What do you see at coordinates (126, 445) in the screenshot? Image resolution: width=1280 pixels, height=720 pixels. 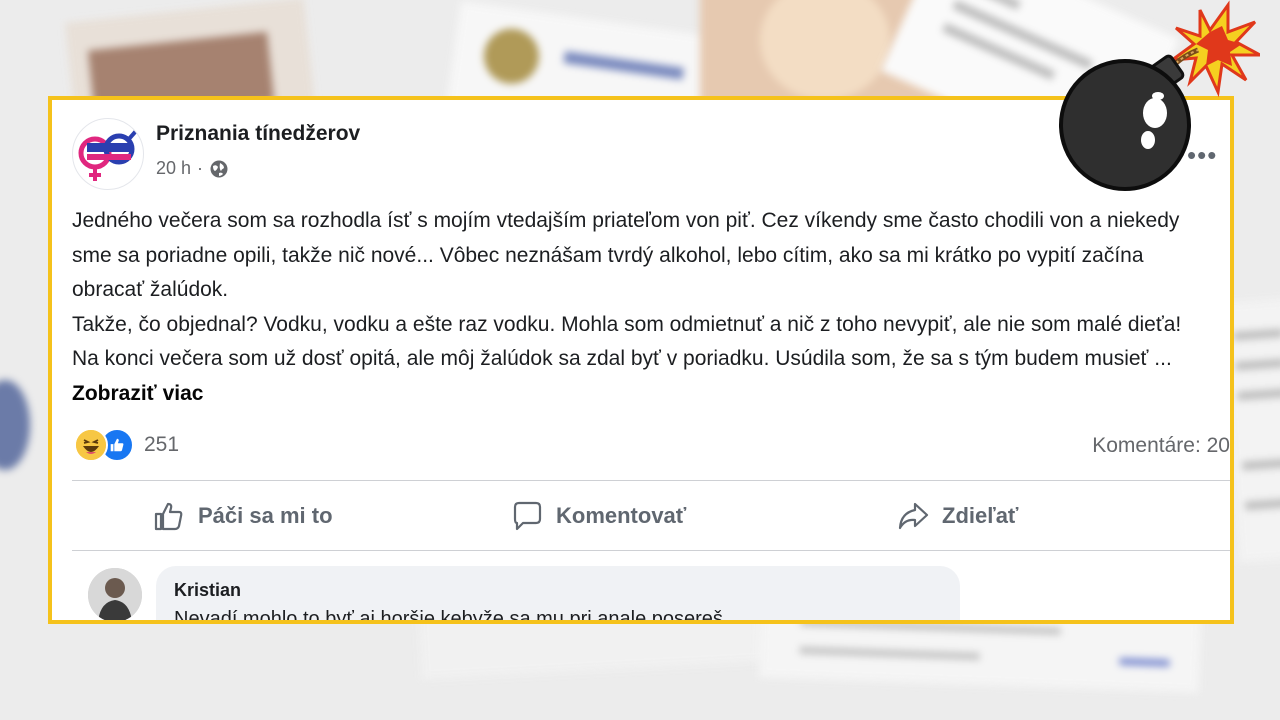 I see `reactions-summary: 251` at bounding box center [126, 445].